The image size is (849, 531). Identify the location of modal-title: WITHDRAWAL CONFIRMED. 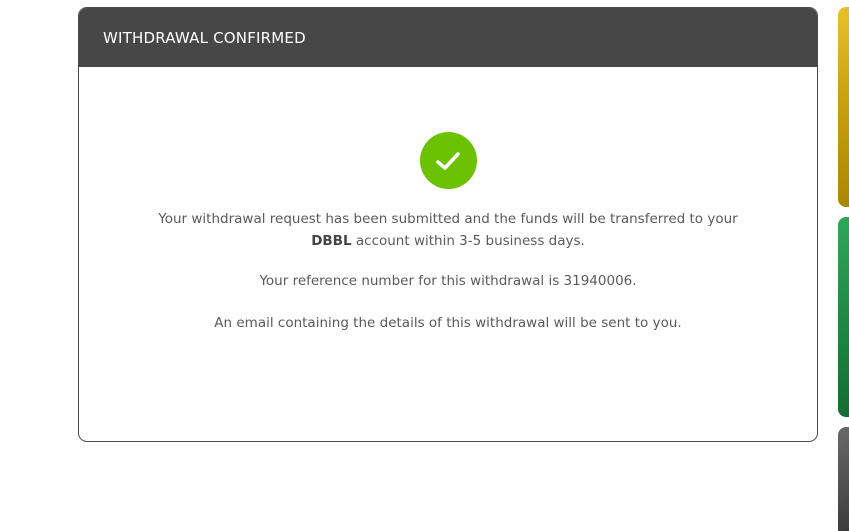
(204, 37).